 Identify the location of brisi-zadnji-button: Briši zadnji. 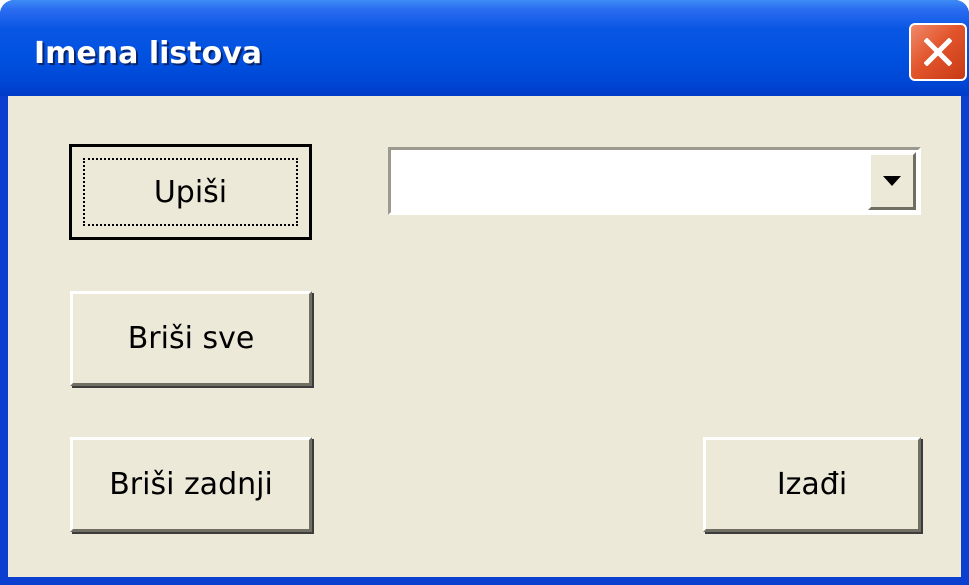
(191, 484).